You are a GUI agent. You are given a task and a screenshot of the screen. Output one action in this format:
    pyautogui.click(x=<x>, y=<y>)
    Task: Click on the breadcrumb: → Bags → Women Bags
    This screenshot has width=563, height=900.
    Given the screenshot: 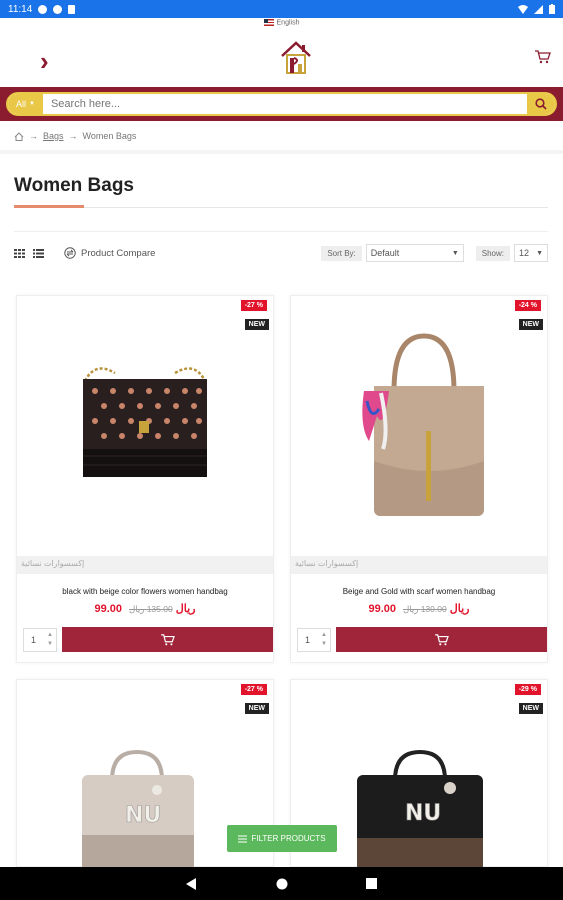 What is the action you would take?
    pyautogui.click(x=75, y=136)
    